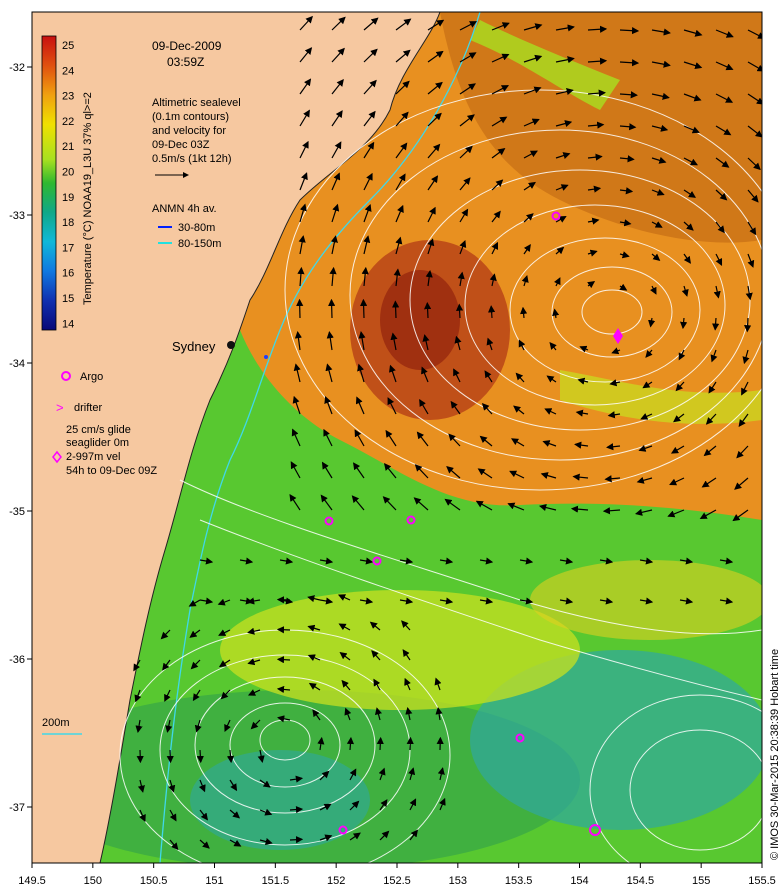  What do you see at coordinates (191, 159) in the screenshot?
I see `altimetry-line: 0.5m/s (1kt 12h)` at bounding box center [191, 159].